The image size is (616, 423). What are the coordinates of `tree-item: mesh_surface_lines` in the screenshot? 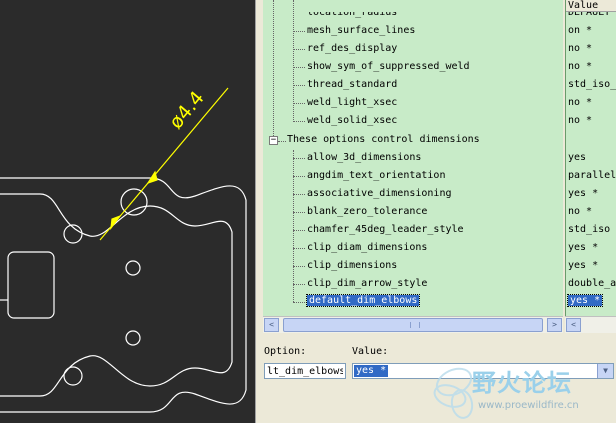 It's located at (361, 31).